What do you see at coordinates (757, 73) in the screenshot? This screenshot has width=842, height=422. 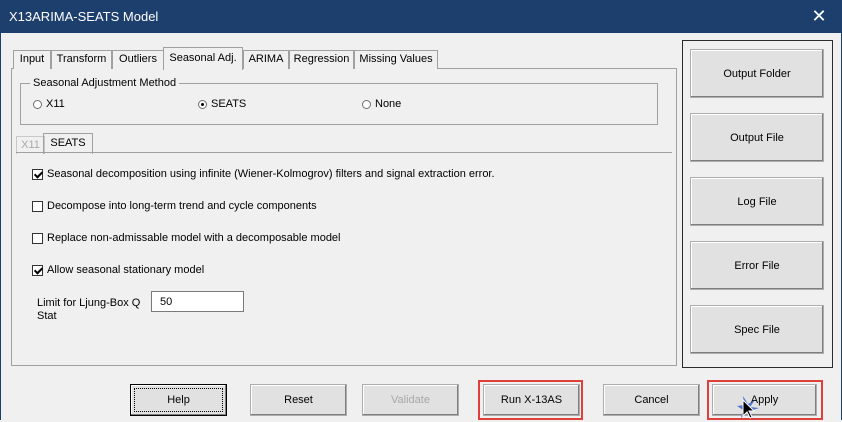 I see `output-folder-button: Output Folder` at bounding box center [757, 73].